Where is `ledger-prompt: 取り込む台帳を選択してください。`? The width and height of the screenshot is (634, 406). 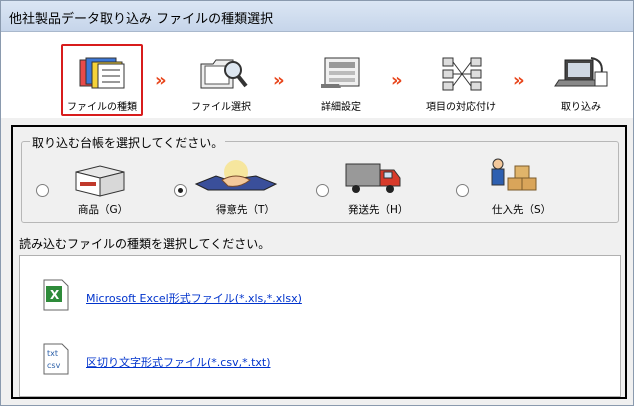 ledger-prompt: 取り込む台帳を選択してください。 is located at coordinates (128, 142).